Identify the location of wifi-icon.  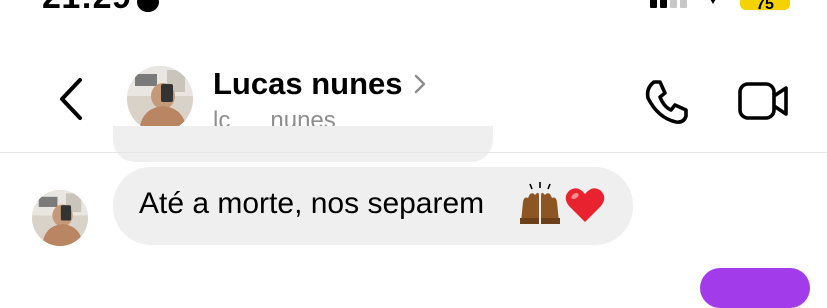
(713, 2).